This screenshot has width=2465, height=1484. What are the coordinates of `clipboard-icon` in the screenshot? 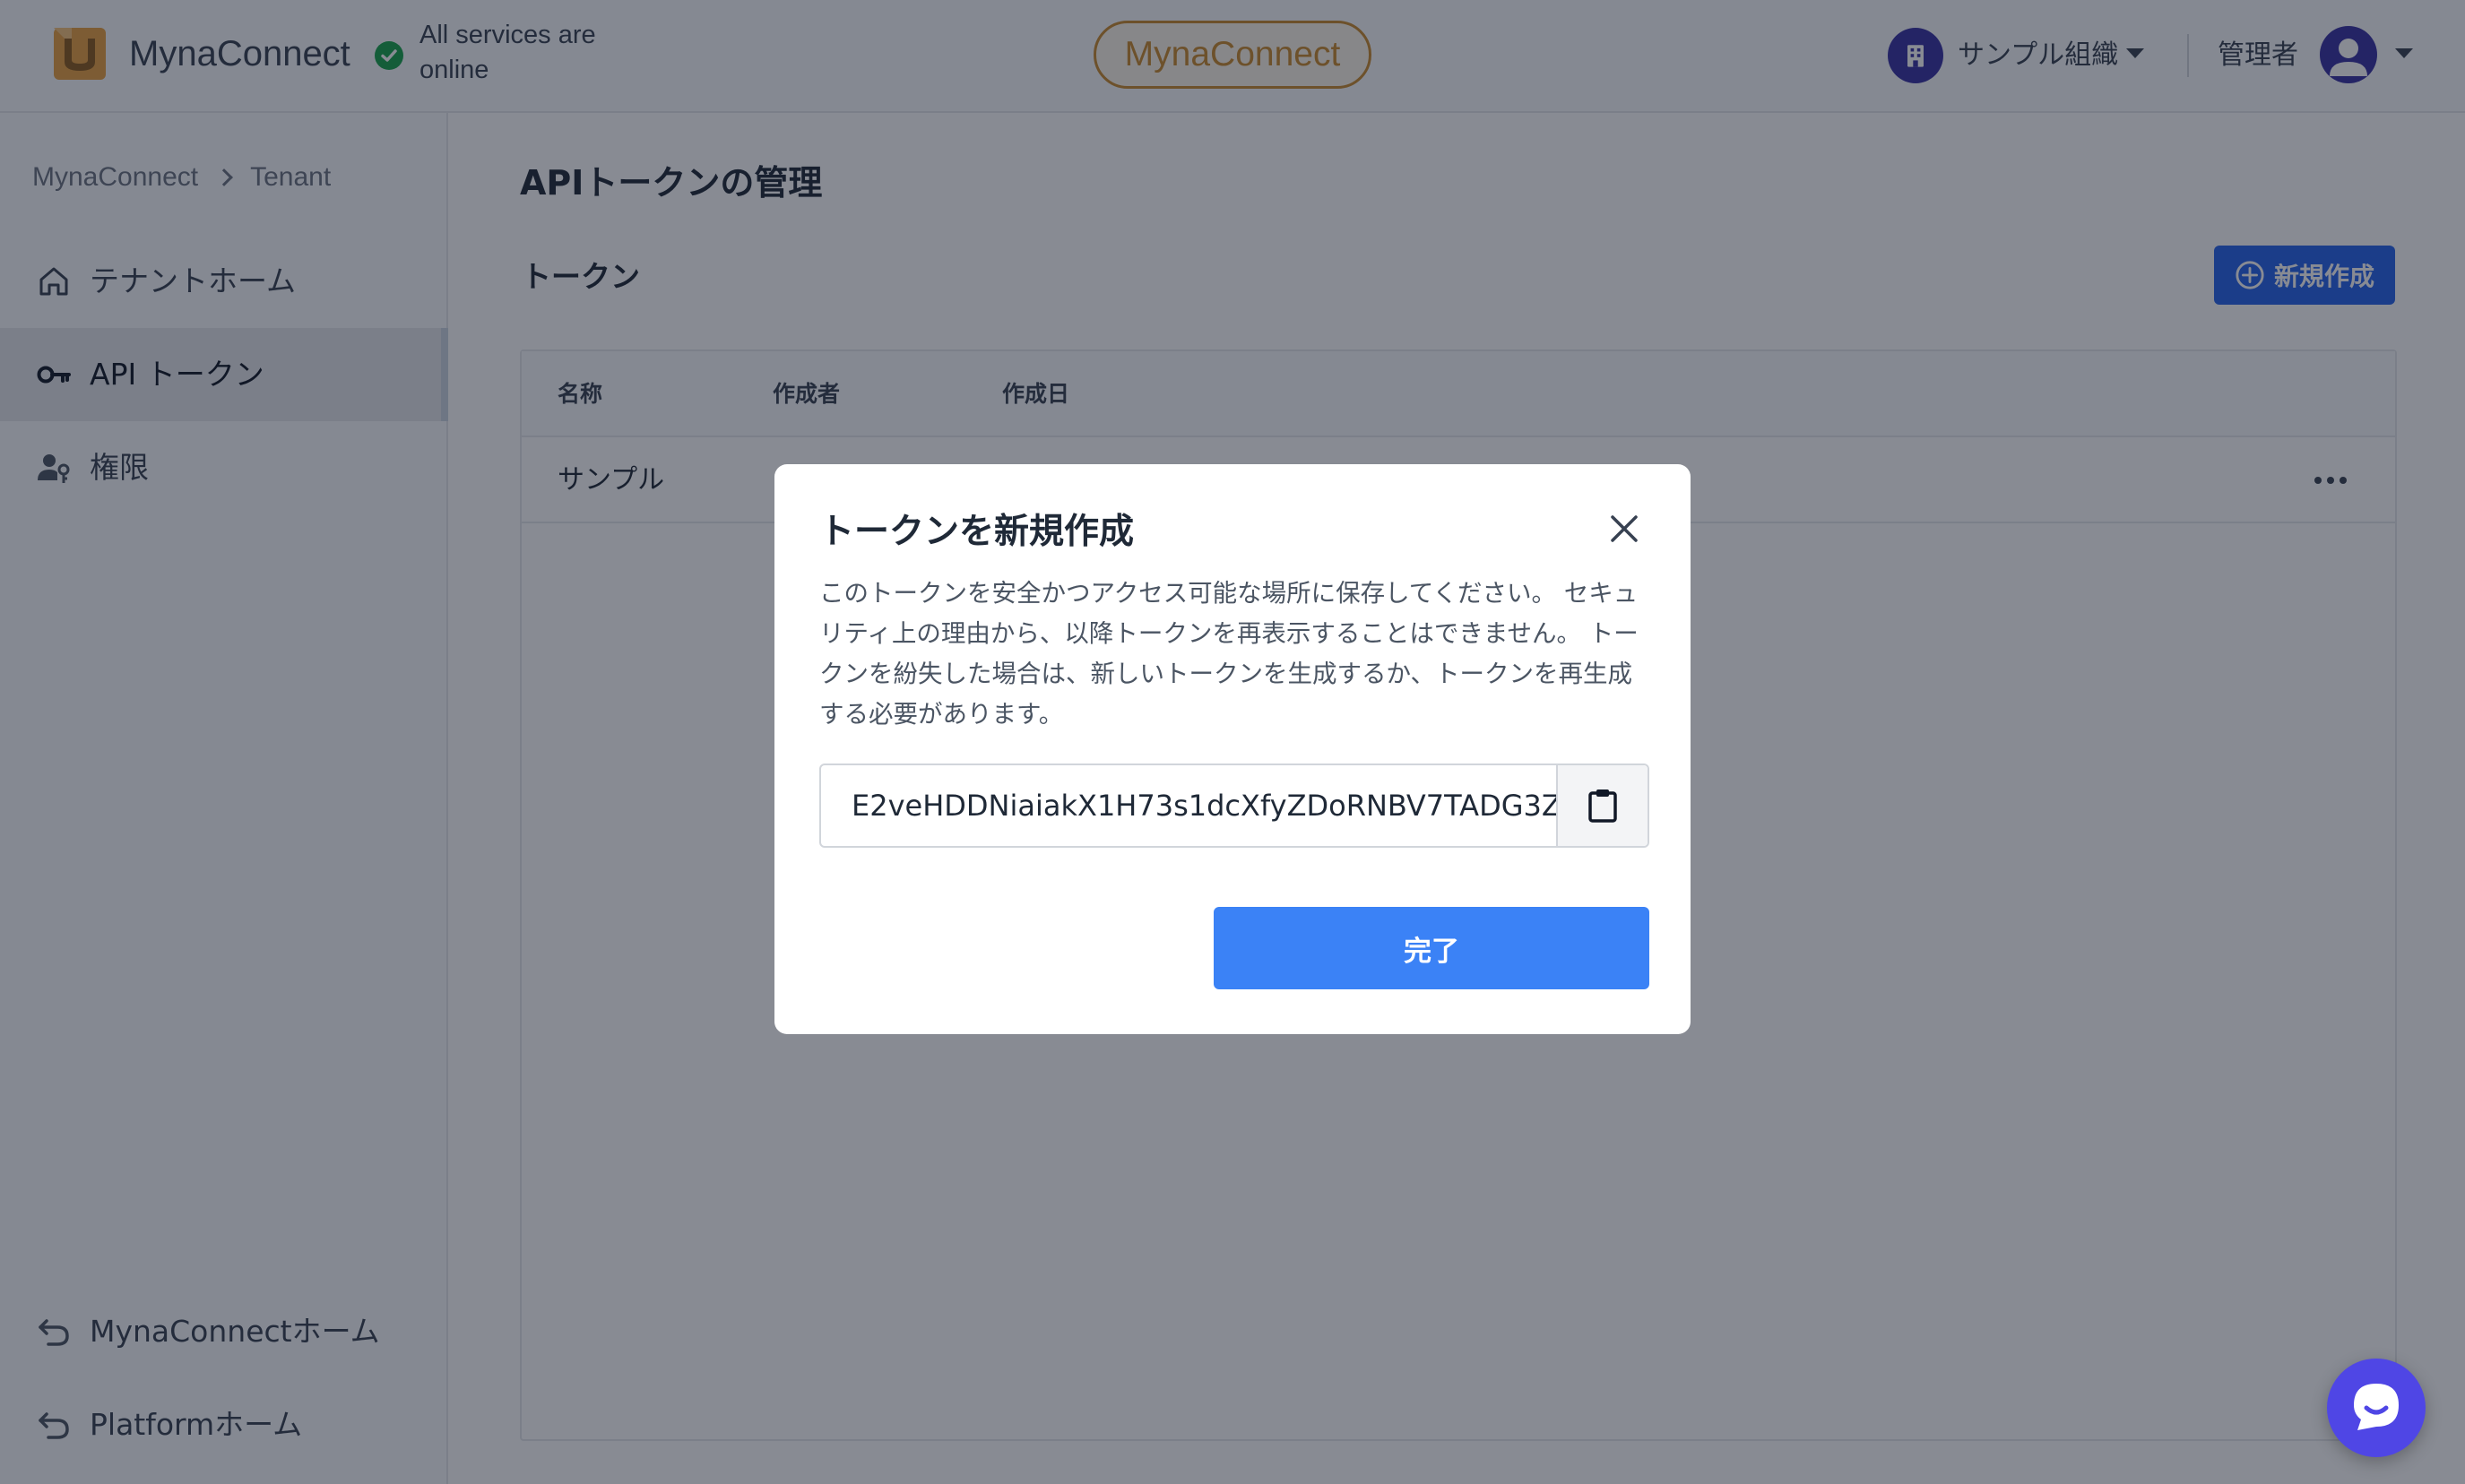 It's located at (1602, 806).